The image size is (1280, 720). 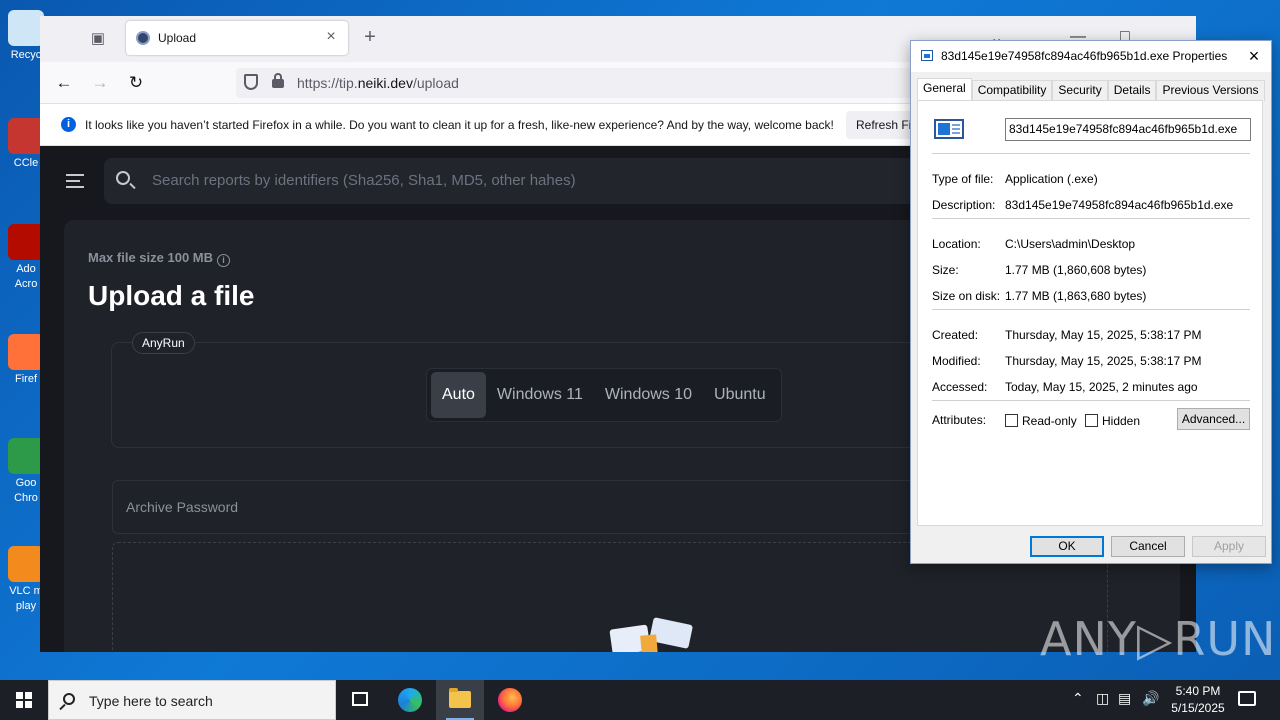 I want to click on volume-icon: 🔊, so click(x=1150, y=698).